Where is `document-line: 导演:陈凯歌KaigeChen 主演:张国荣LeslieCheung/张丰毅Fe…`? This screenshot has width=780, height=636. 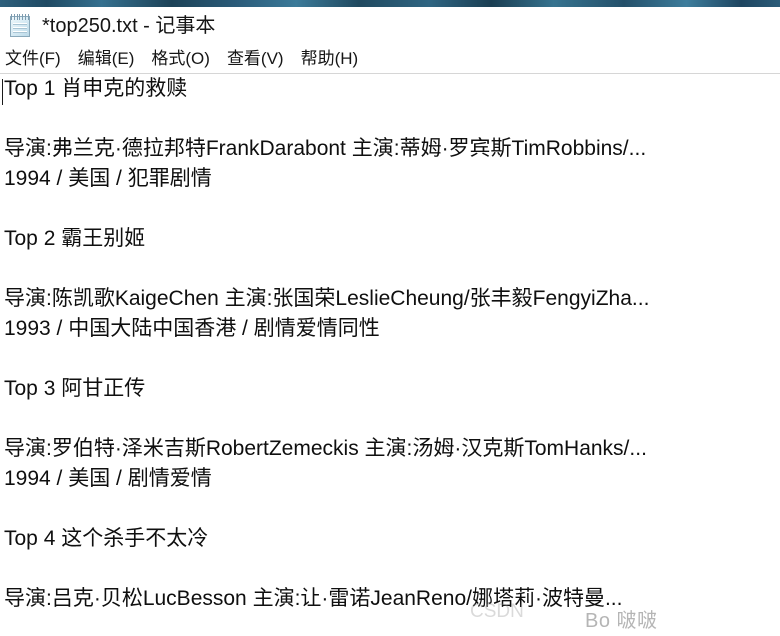
document-line: 导演:陈凯歌KaigeChen 主演:张国荣LeslieCheung/张丰毅Fe… is located at coordinates (327, 298).